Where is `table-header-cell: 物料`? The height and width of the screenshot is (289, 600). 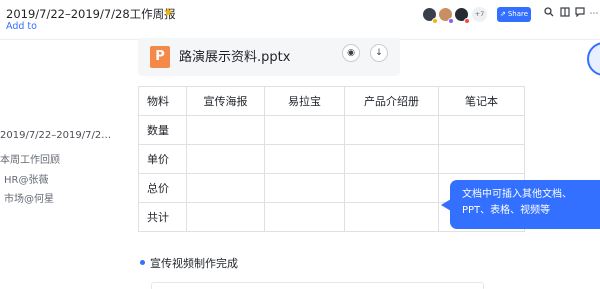
table-header-cell: 物料 is located at coordinates (162, 101).